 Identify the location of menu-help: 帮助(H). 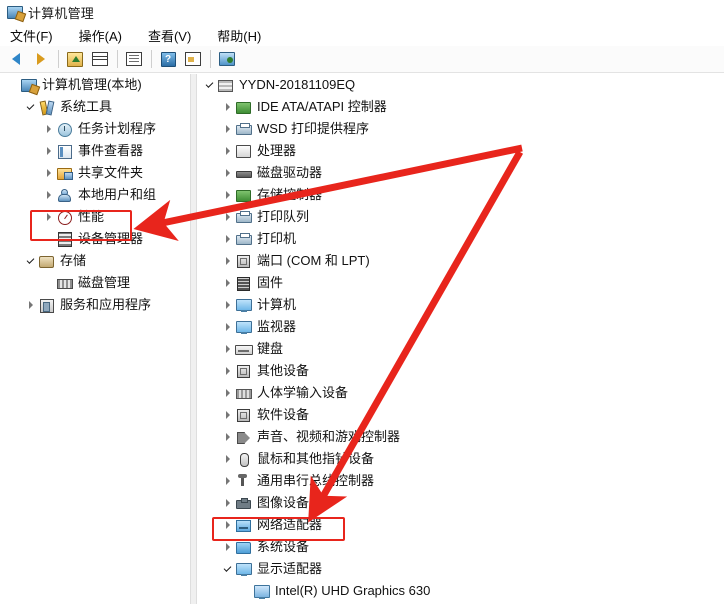
(239, 35).